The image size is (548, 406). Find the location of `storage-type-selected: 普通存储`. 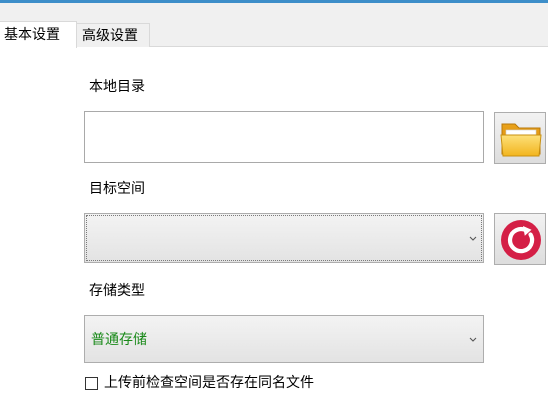

storage-type-selected: 普通存储 is located at coordinates (119, 340).